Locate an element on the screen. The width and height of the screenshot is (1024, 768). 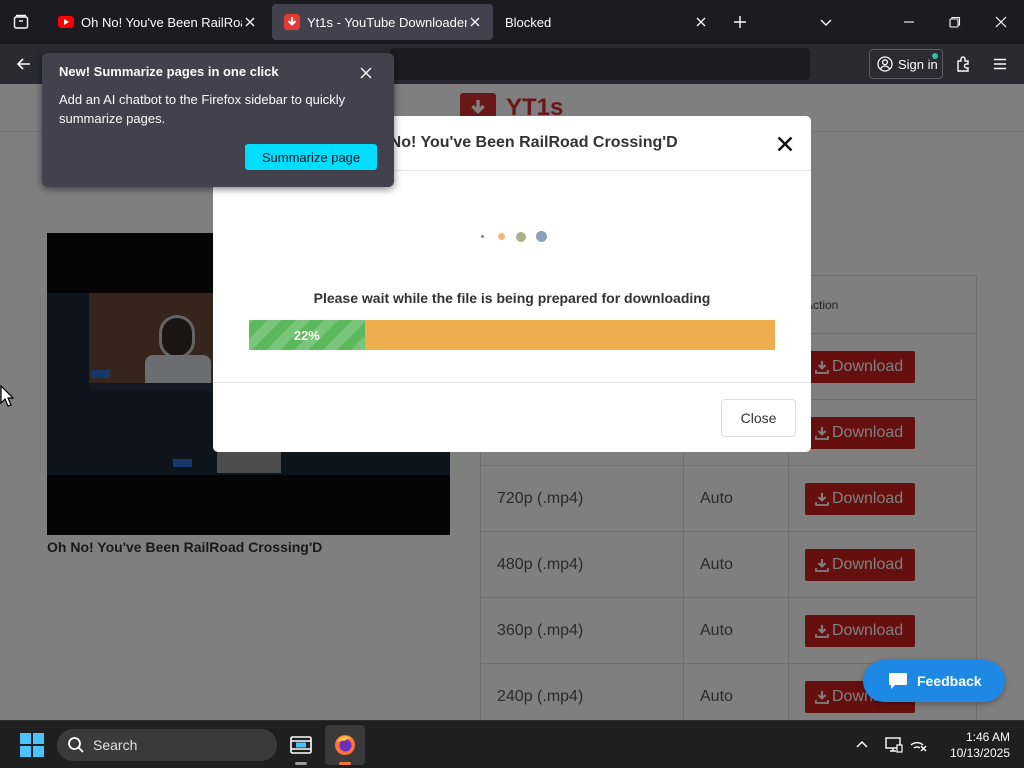
tray-overflow-button is located at coordinates (862, 745).